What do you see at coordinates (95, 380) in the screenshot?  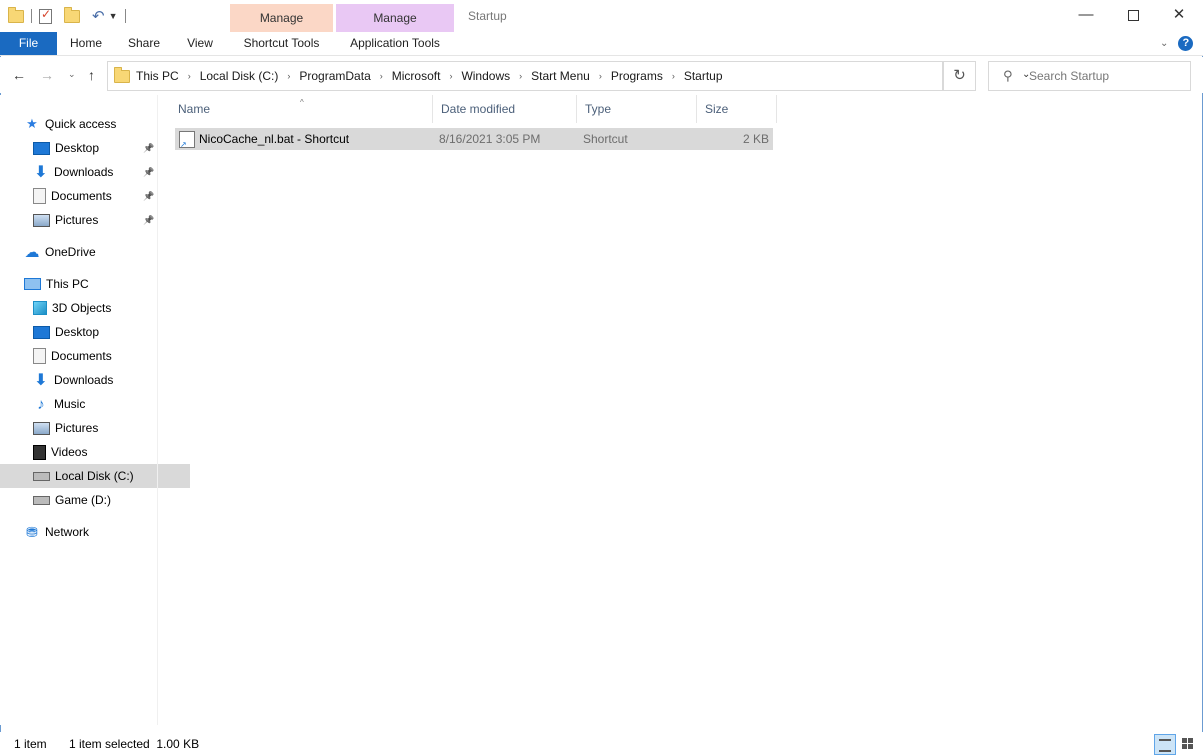 I see `sidebar-item-downloads: ⬇ Downloads` at bounding box center [95, 380].